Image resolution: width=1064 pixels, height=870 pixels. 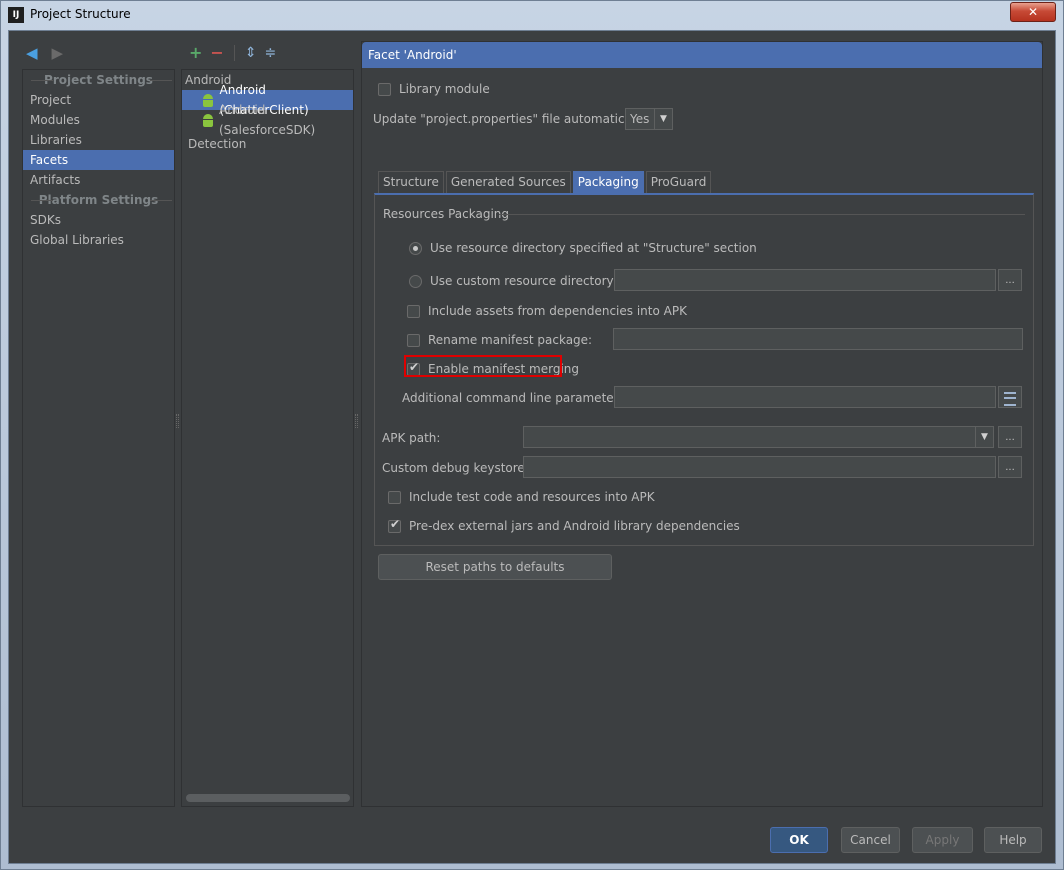 I want to click on sidebar-item-global-libraries: Global Libraries, so click(x=98, y=240).